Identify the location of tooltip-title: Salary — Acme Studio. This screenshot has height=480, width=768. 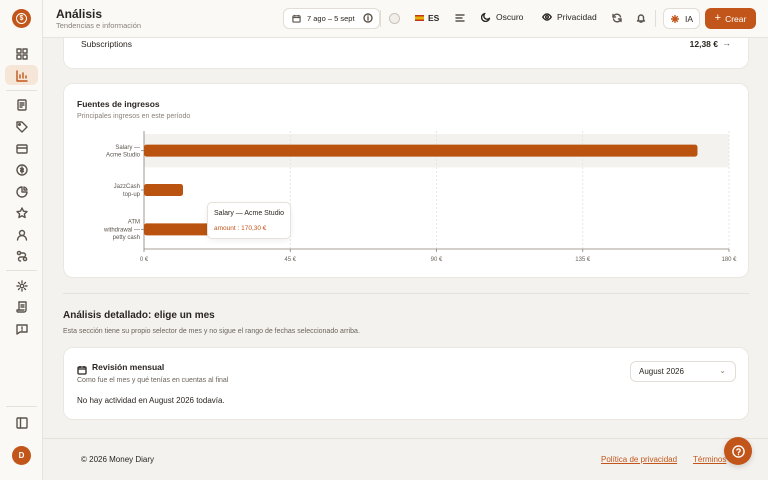
(249, 213).